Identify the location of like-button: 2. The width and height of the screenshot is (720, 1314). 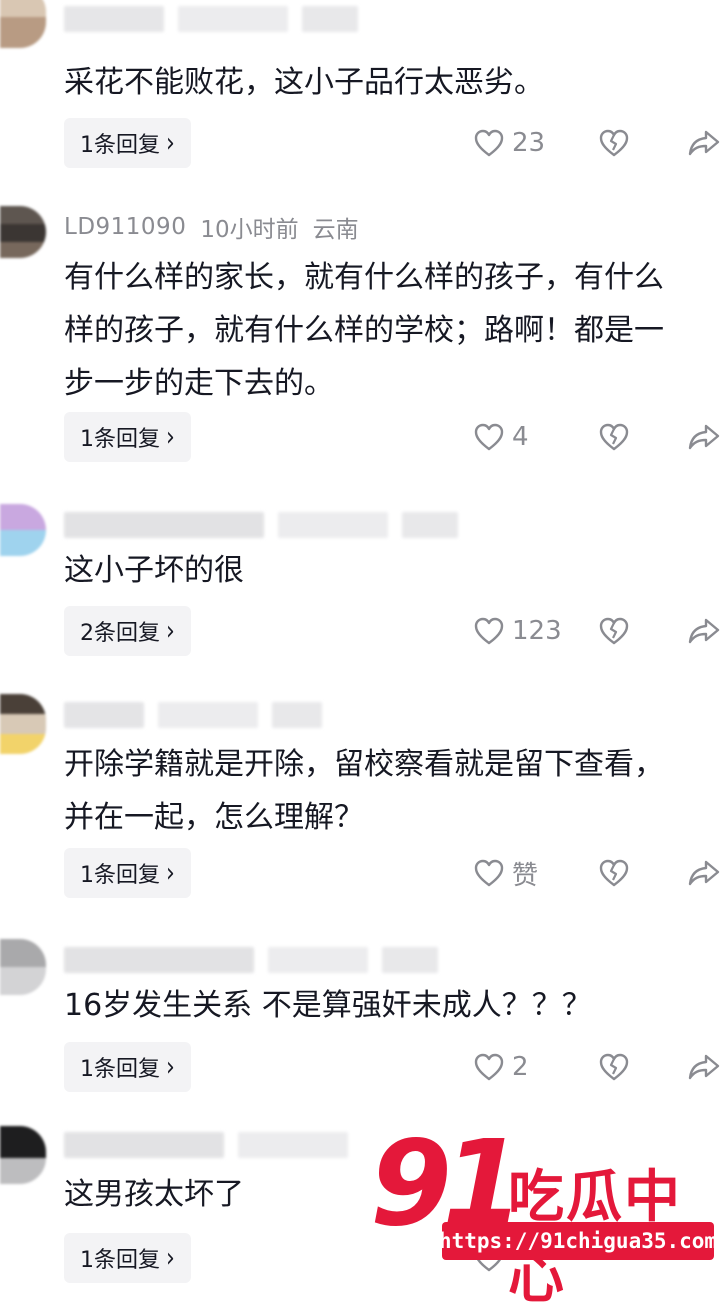
(501, 1067).